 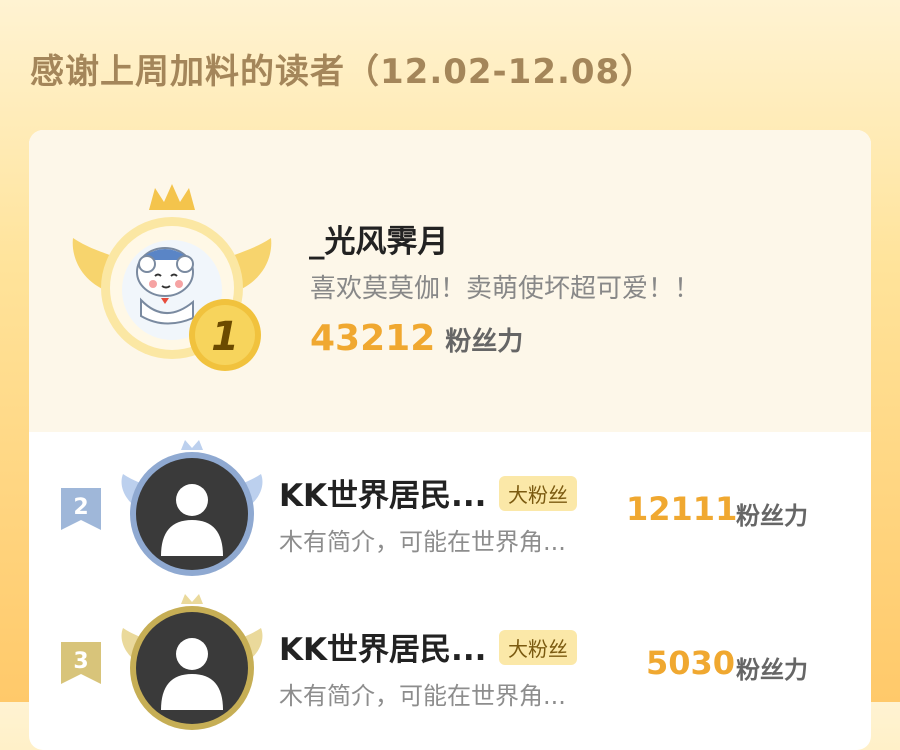 I want to click on rank-number: 3, so click(x=80, y=661).